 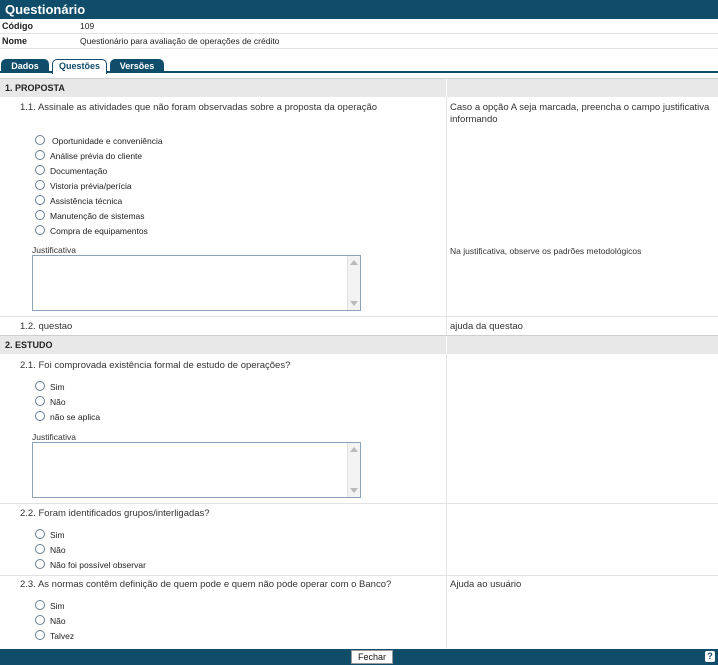 I want to click on codigo-label: Código, so click(x=17, y=26).